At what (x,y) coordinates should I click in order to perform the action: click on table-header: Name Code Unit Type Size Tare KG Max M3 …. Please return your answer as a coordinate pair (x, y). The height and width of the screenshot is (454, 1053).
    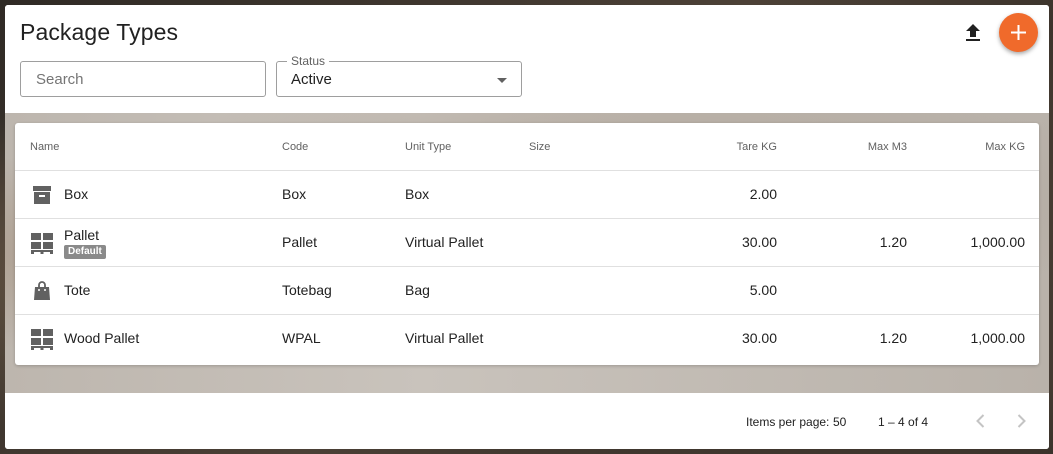
    Looking at the image, I should click on (527, 147).